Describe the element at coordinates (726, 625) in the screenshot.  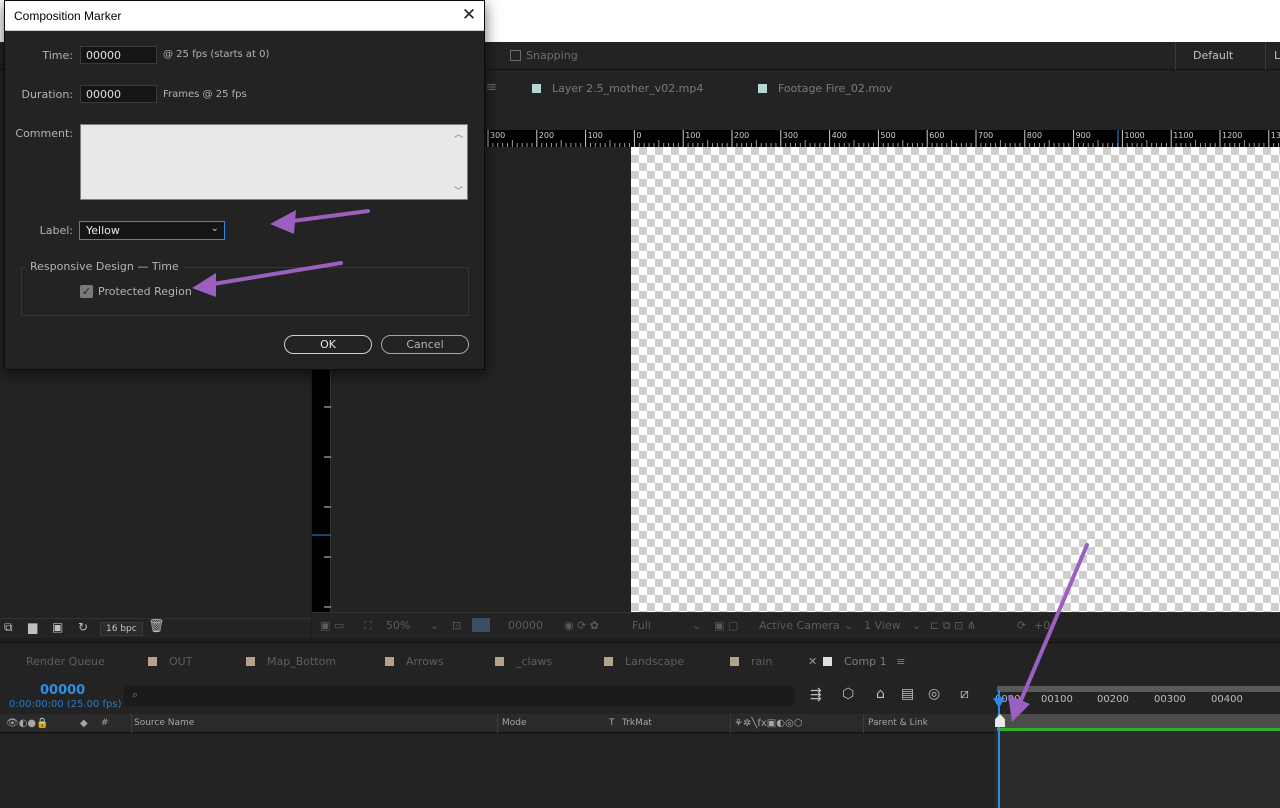
I see `transparency-icon: ▣ ▢` at that location.